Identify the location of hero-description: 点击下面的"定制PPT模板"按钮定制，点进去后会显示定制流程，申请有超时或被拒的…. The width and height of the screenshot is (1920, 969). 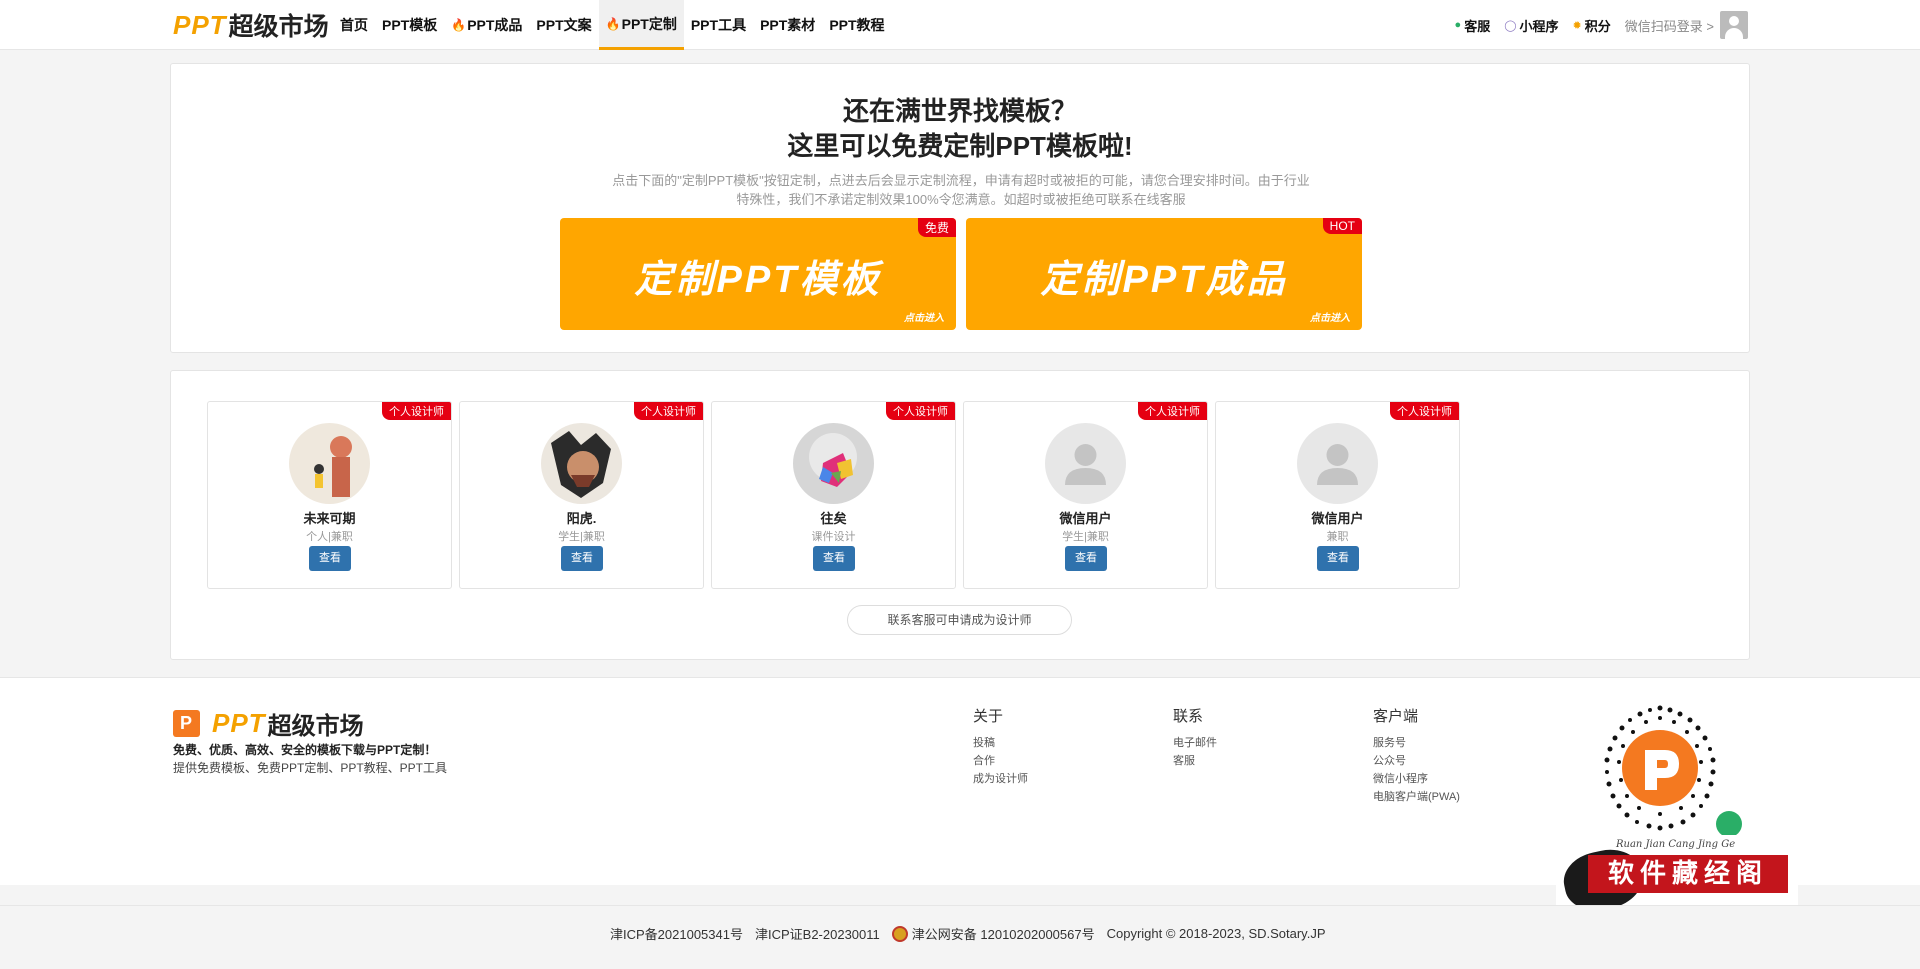
(961, 190).